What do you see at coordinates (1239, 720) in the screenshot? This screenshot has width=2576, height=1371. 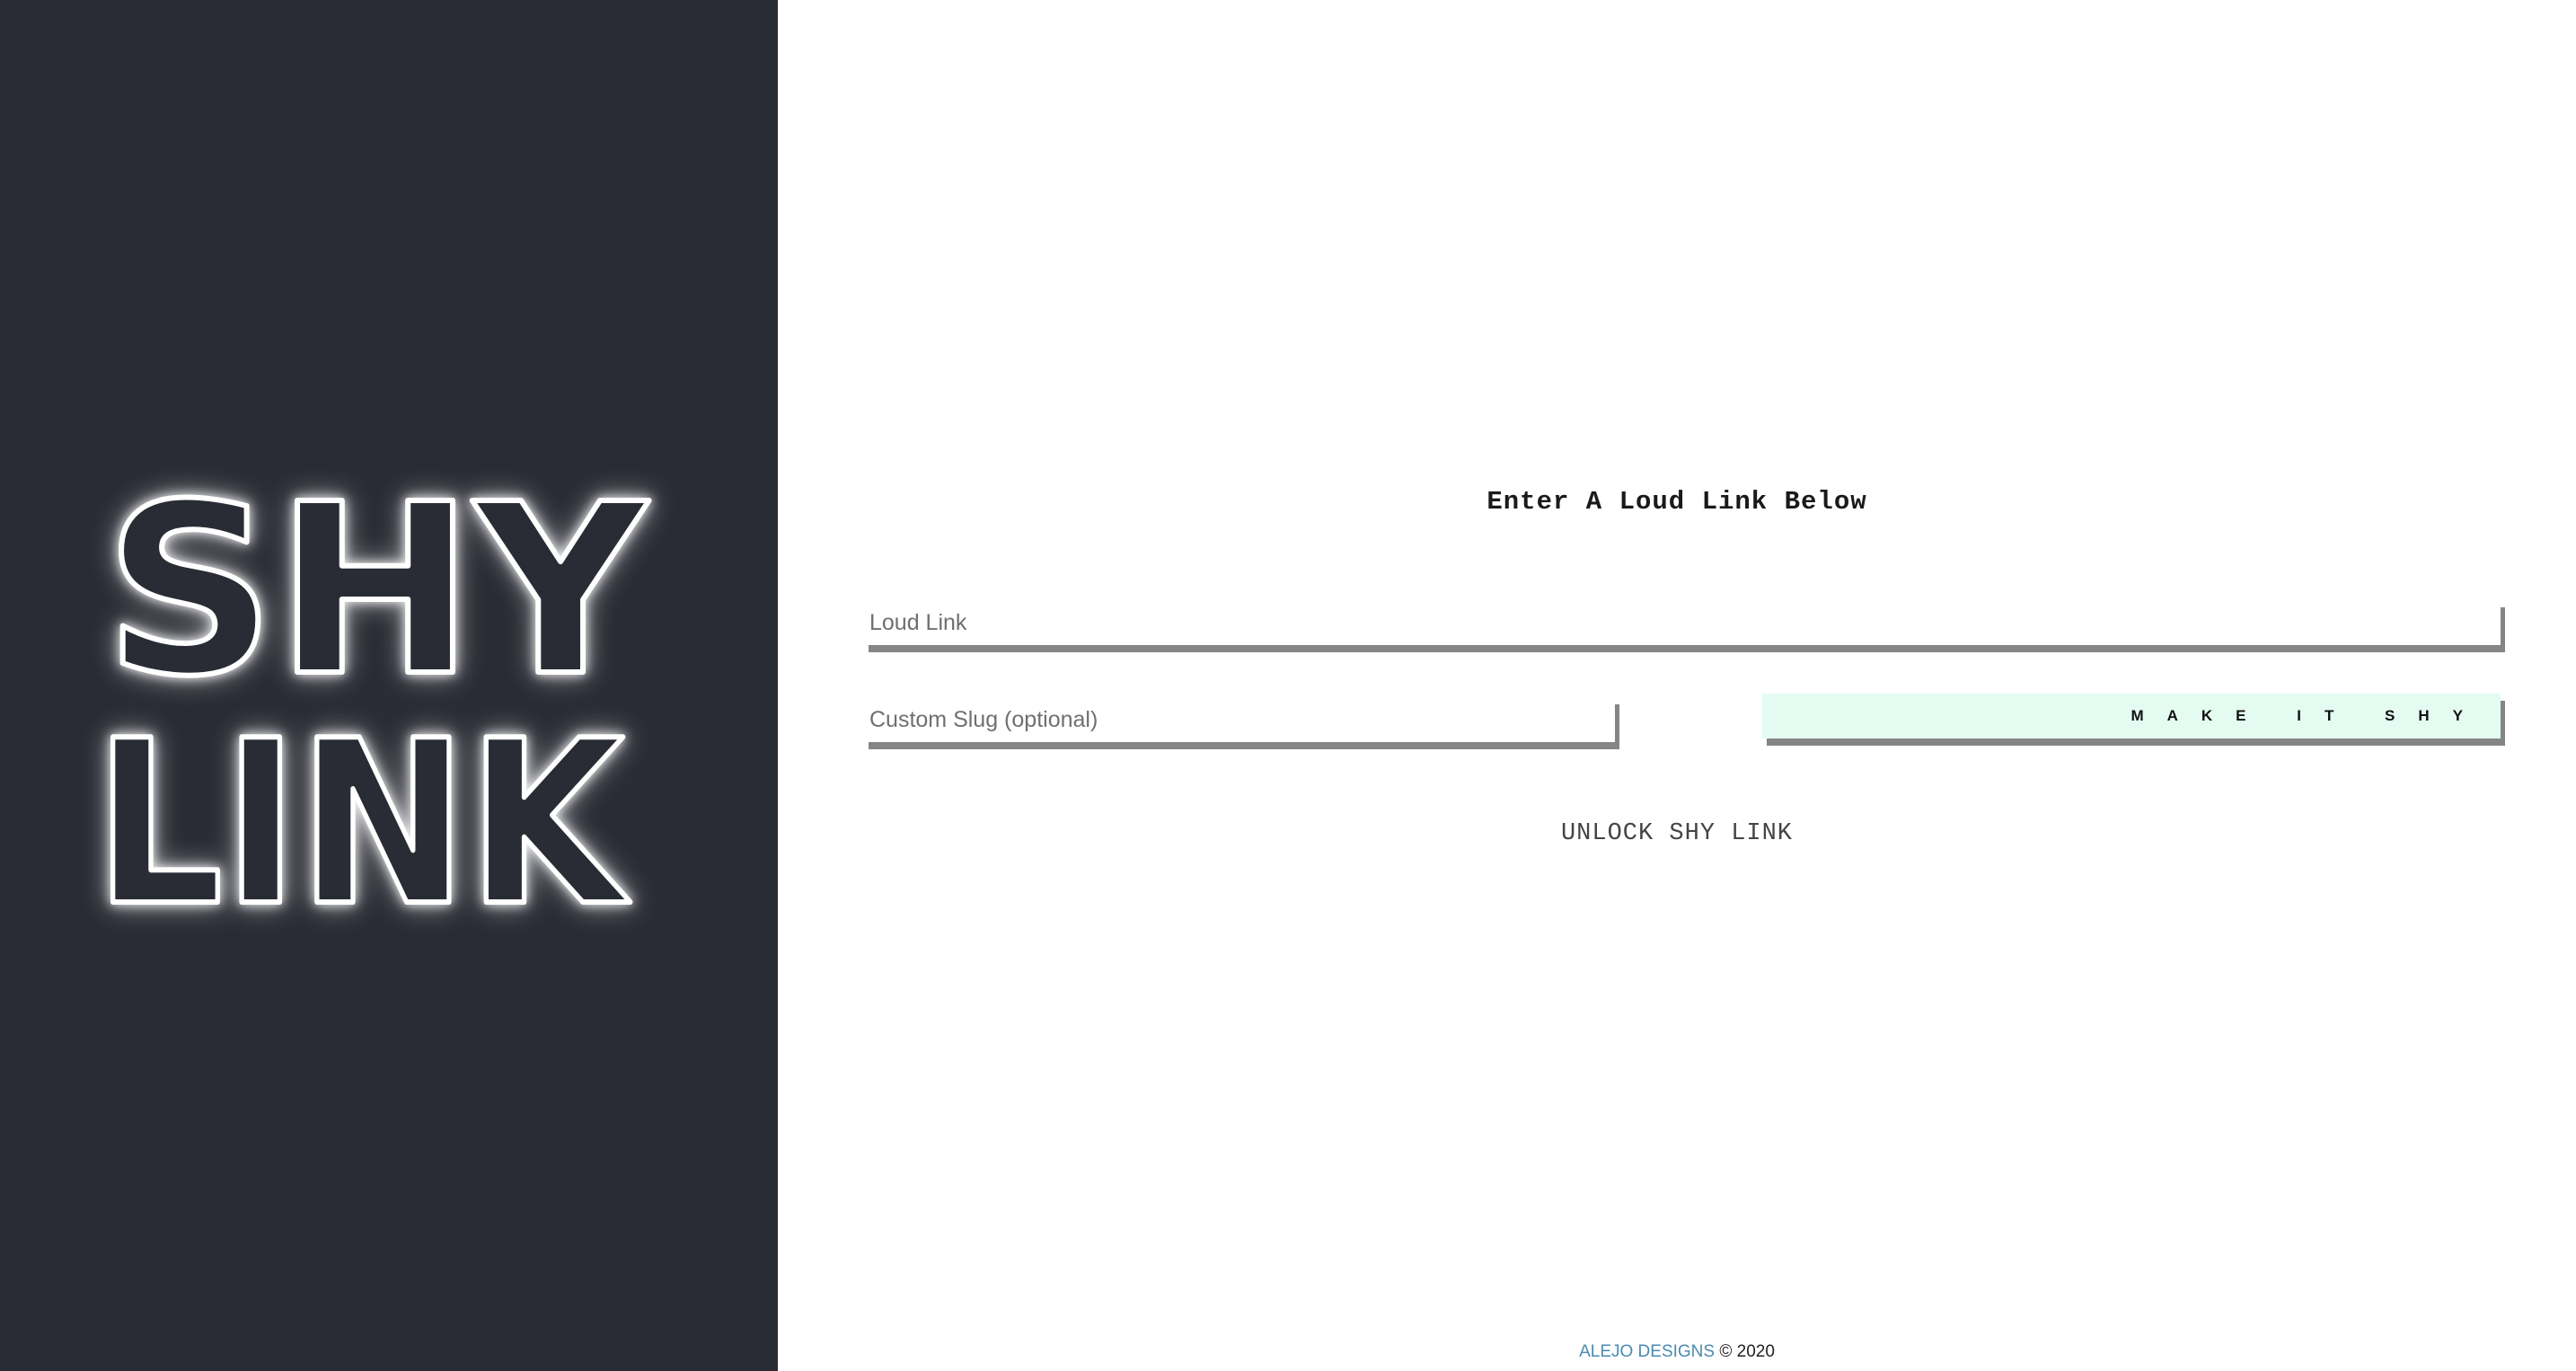 I see `custom-slug-input` at bounding box center [1239, 720].